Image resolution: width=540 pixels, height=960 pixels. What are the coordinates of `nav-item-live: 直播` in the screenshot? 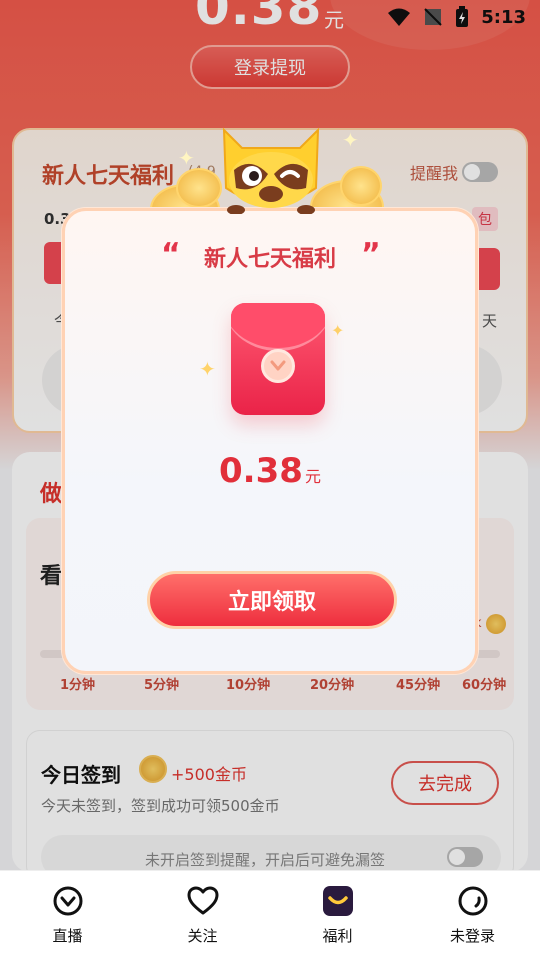 It's located at (67, 915).